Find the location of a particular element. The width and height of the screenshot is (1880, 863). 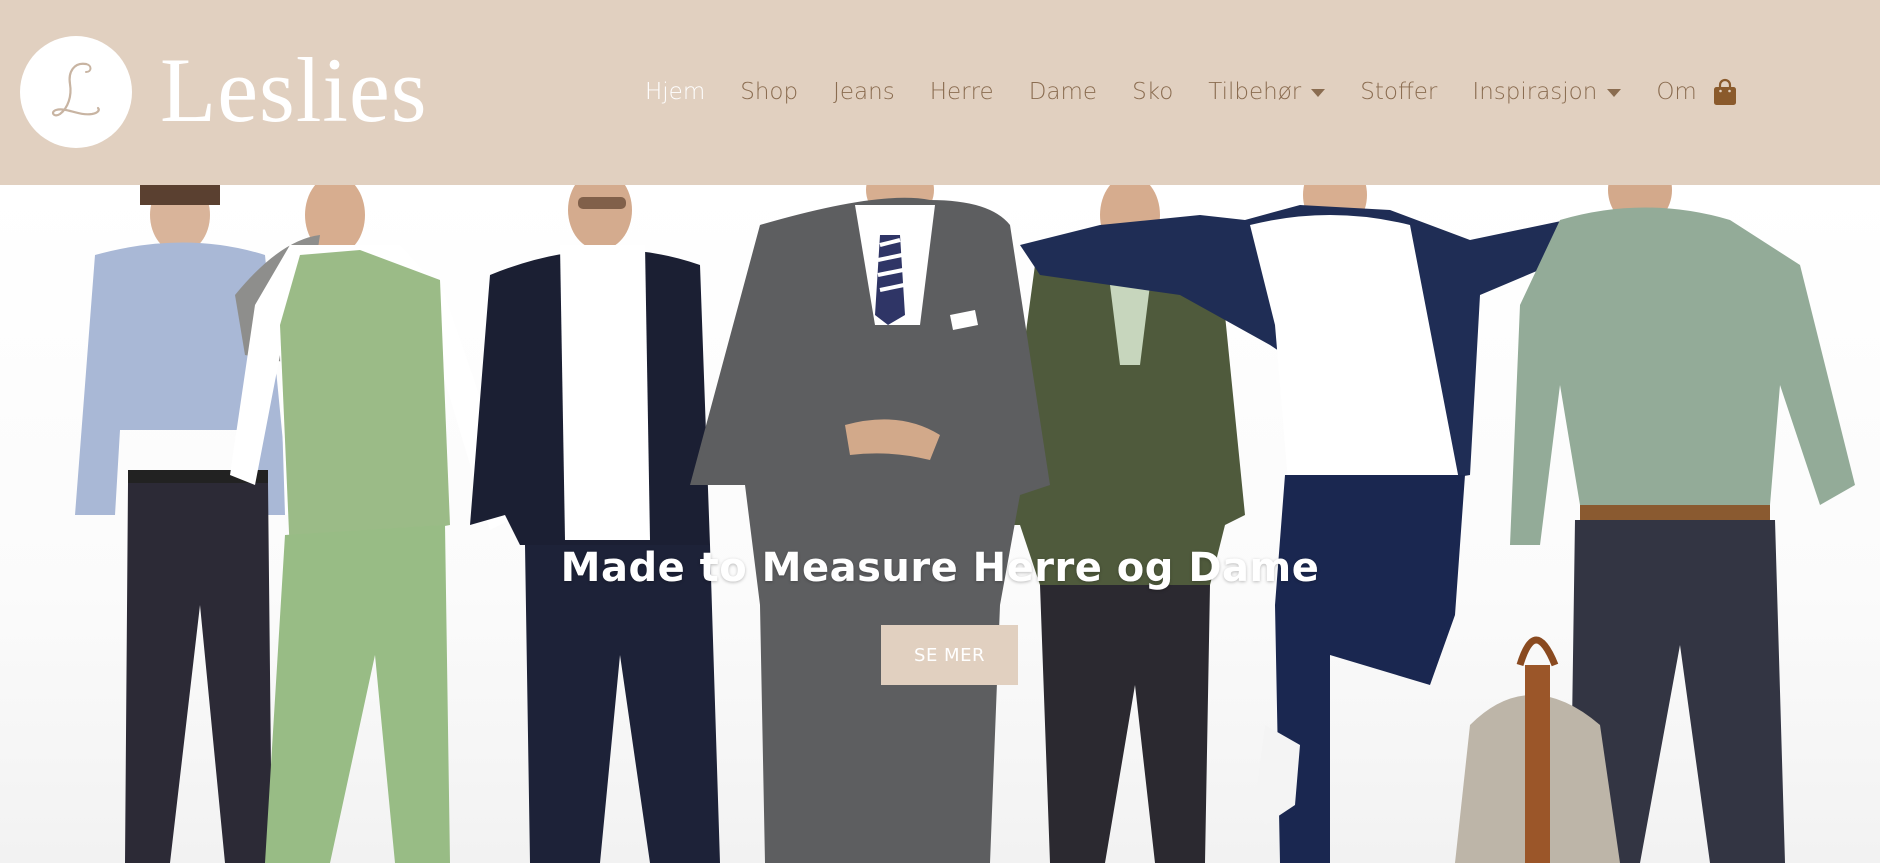

nav-item-om: Om is located at coordinates (1676, 92).